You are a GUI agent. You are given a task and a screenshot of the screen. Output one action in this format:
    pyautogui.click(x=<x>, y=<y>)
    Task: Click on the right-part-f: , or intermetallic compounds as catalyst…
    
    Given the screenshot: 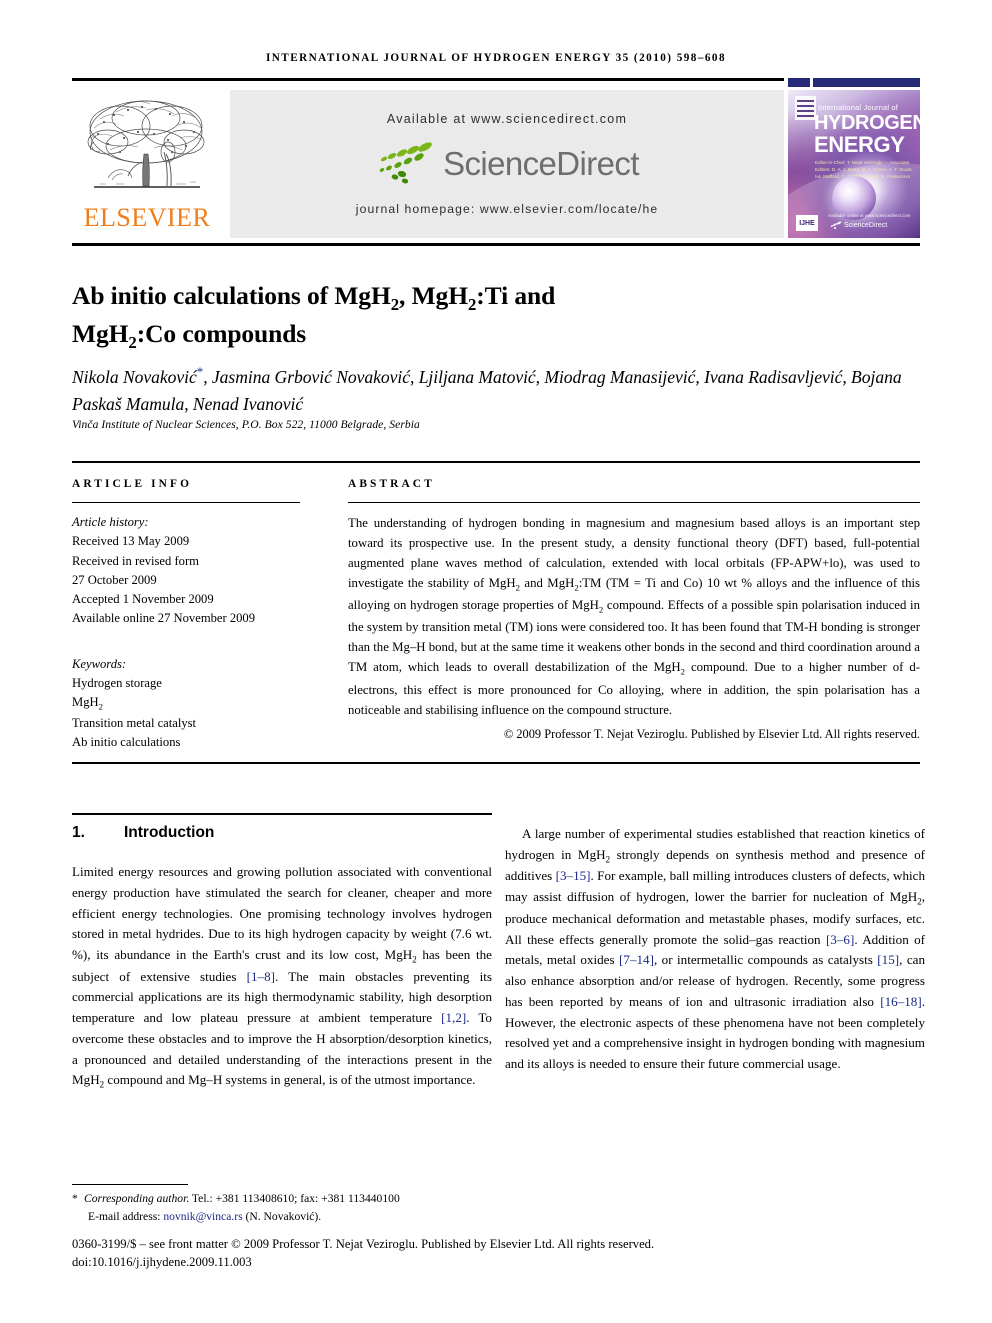 What is the action you would take?
    pyautogui.click(x=765, y=960)
    